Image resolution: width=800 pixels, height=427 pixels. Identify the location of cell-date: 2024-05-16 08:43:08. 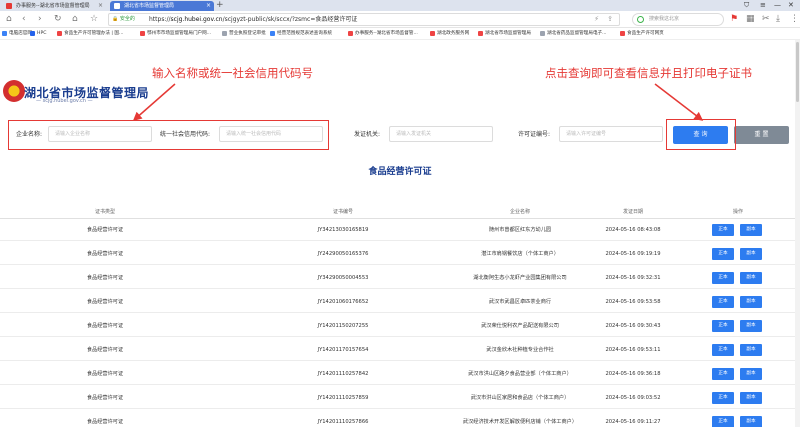
(633, 230).